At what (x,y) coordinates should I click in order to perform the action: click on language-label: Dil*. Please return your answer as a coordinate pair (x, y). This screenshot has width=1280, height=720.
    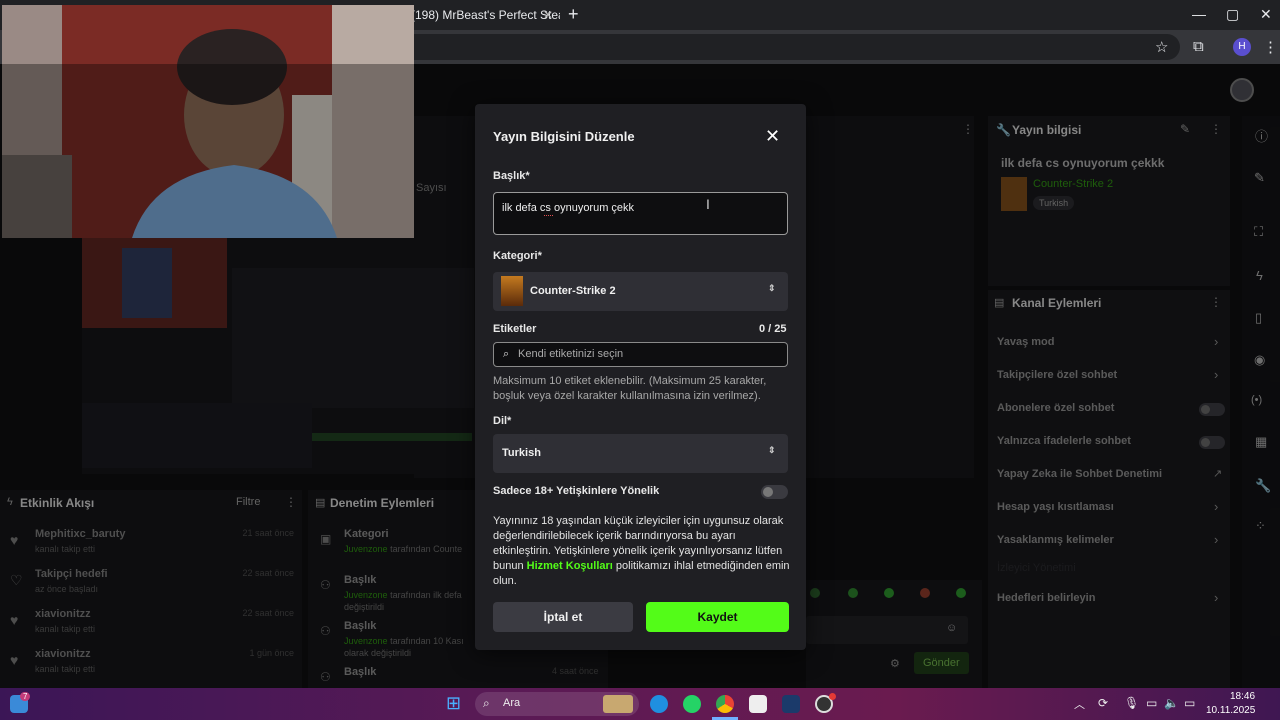
    Looking at the image, I should click on (502, 421).